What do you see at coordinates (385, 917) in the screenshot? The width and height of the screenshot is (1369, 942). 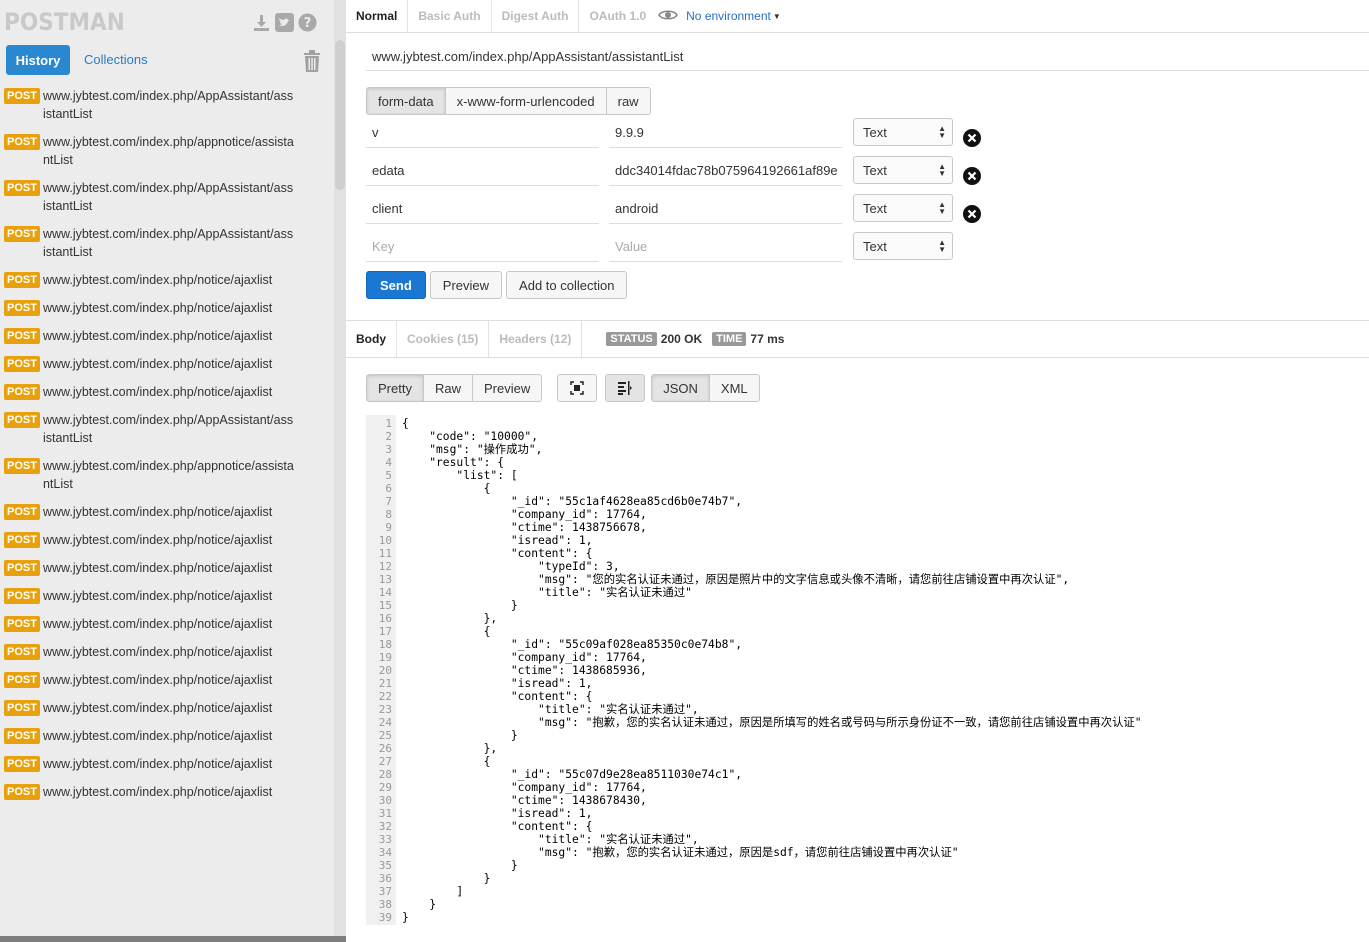 I see `line-number: 39` at bounding box center [385, 917].